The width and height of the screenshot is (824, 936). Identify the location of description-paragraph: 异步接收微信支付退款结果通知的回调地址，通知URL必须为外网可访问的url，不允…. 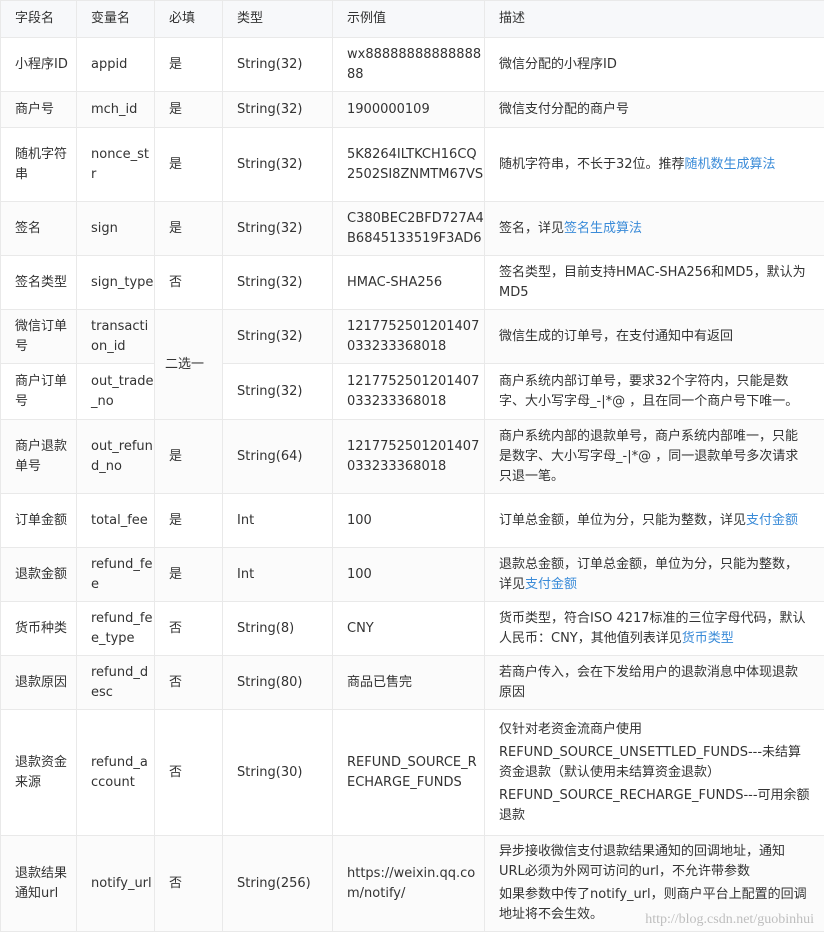
(642, 861).